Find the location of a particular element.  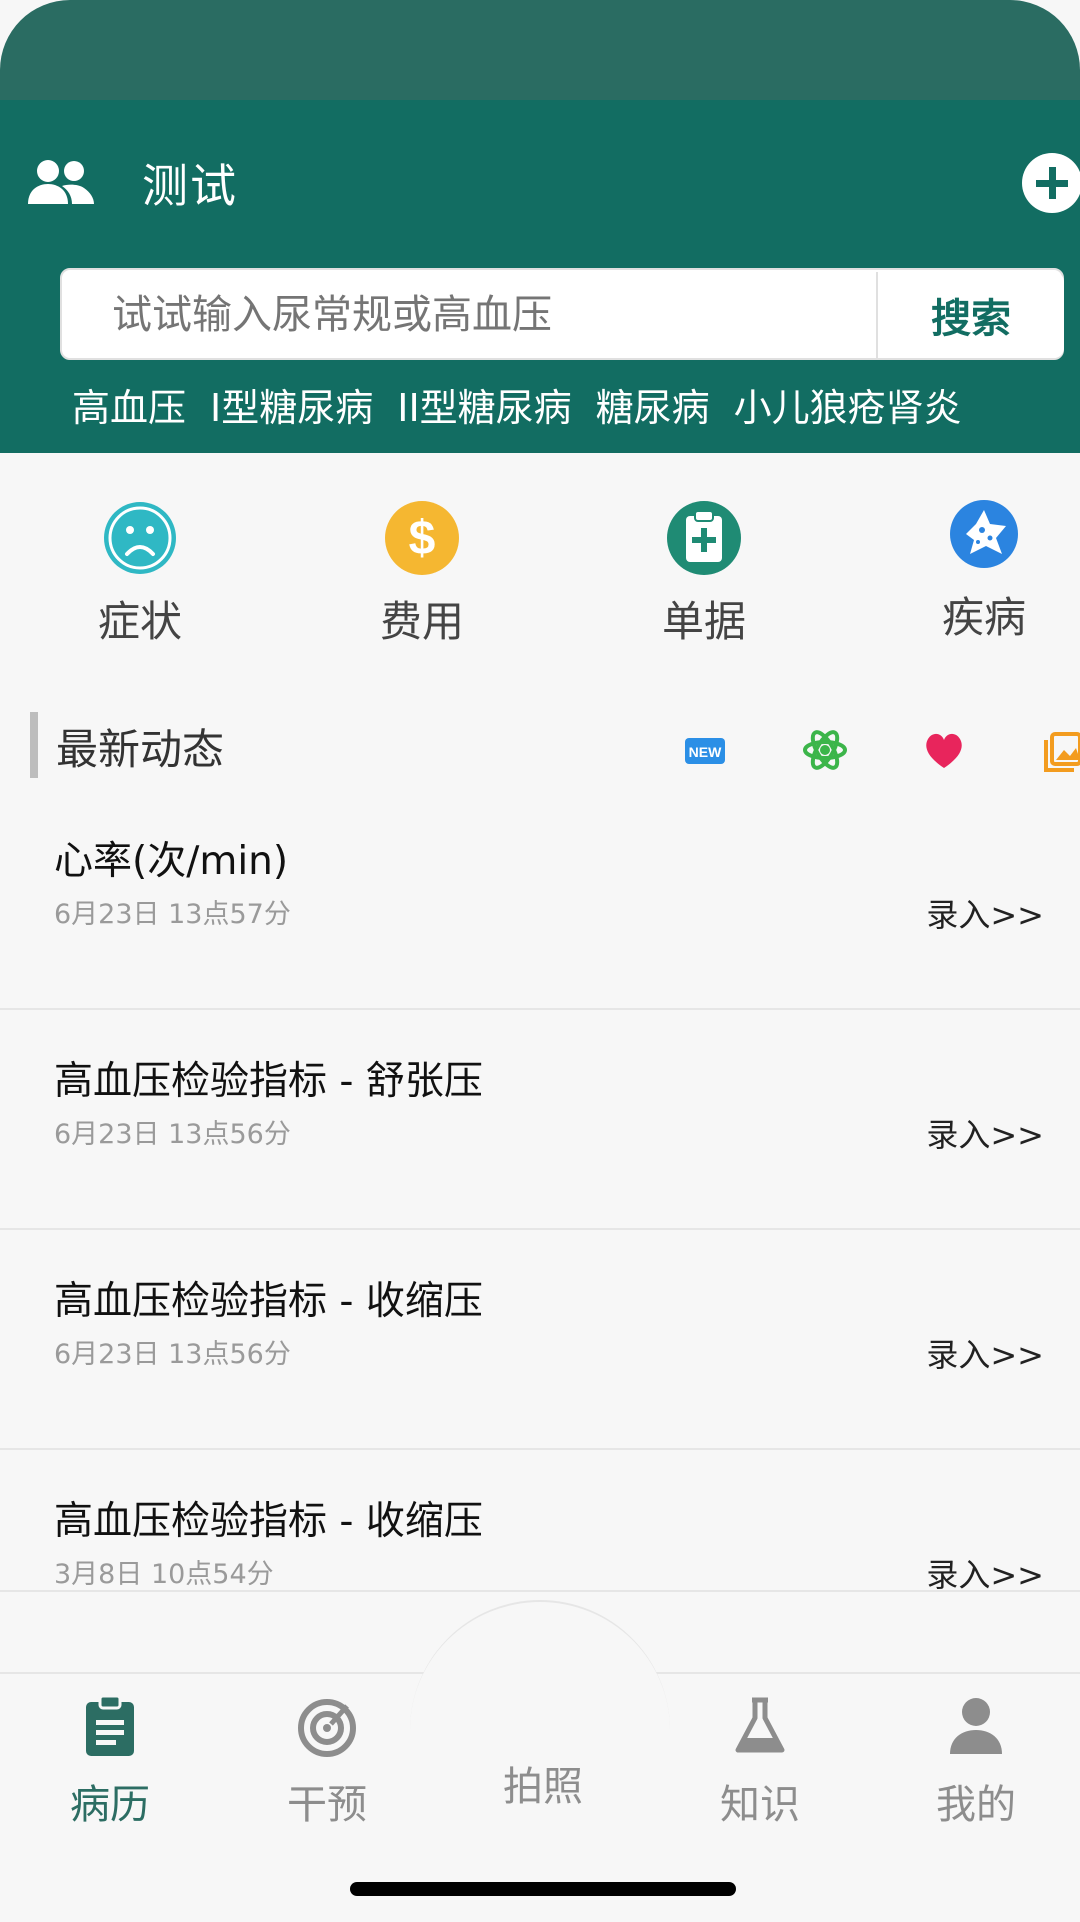

new-badge-icon: NEW is located at coordinates (705, 750).